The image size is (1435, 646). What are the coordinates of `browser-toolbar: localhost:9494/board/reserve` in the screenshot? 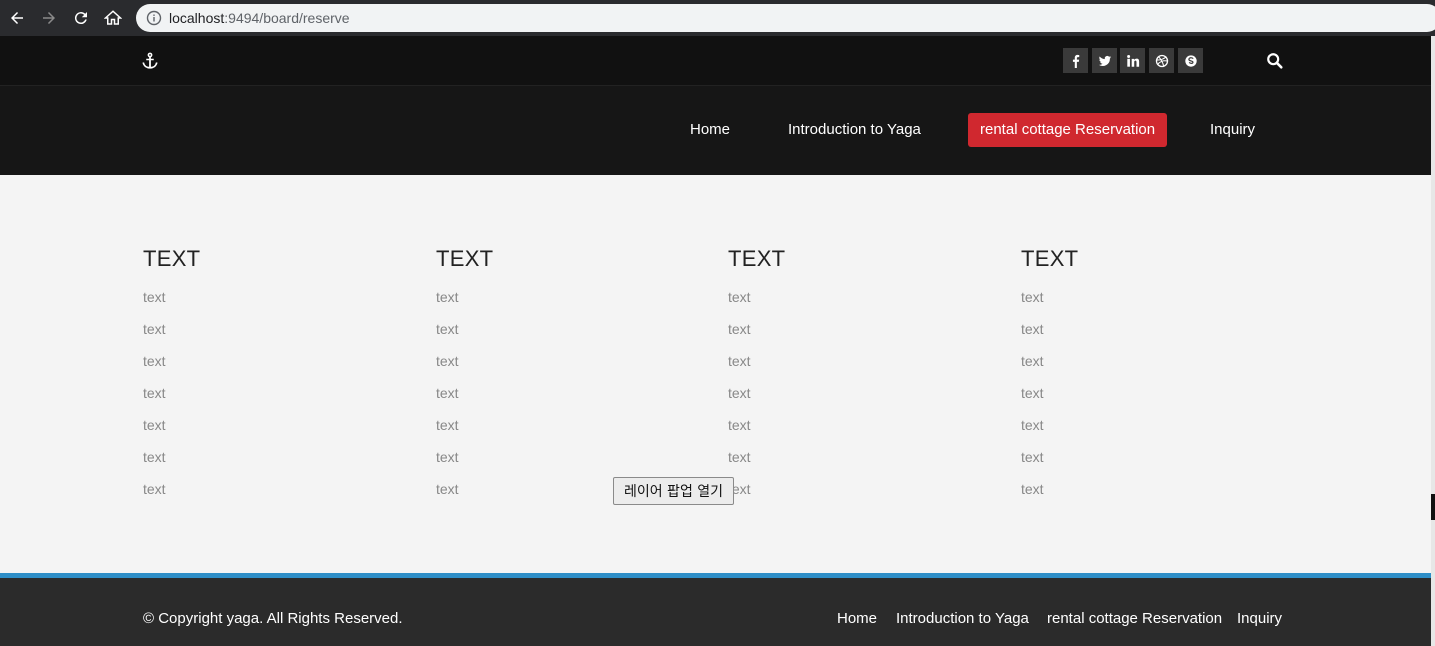 It's located at (717, 18).